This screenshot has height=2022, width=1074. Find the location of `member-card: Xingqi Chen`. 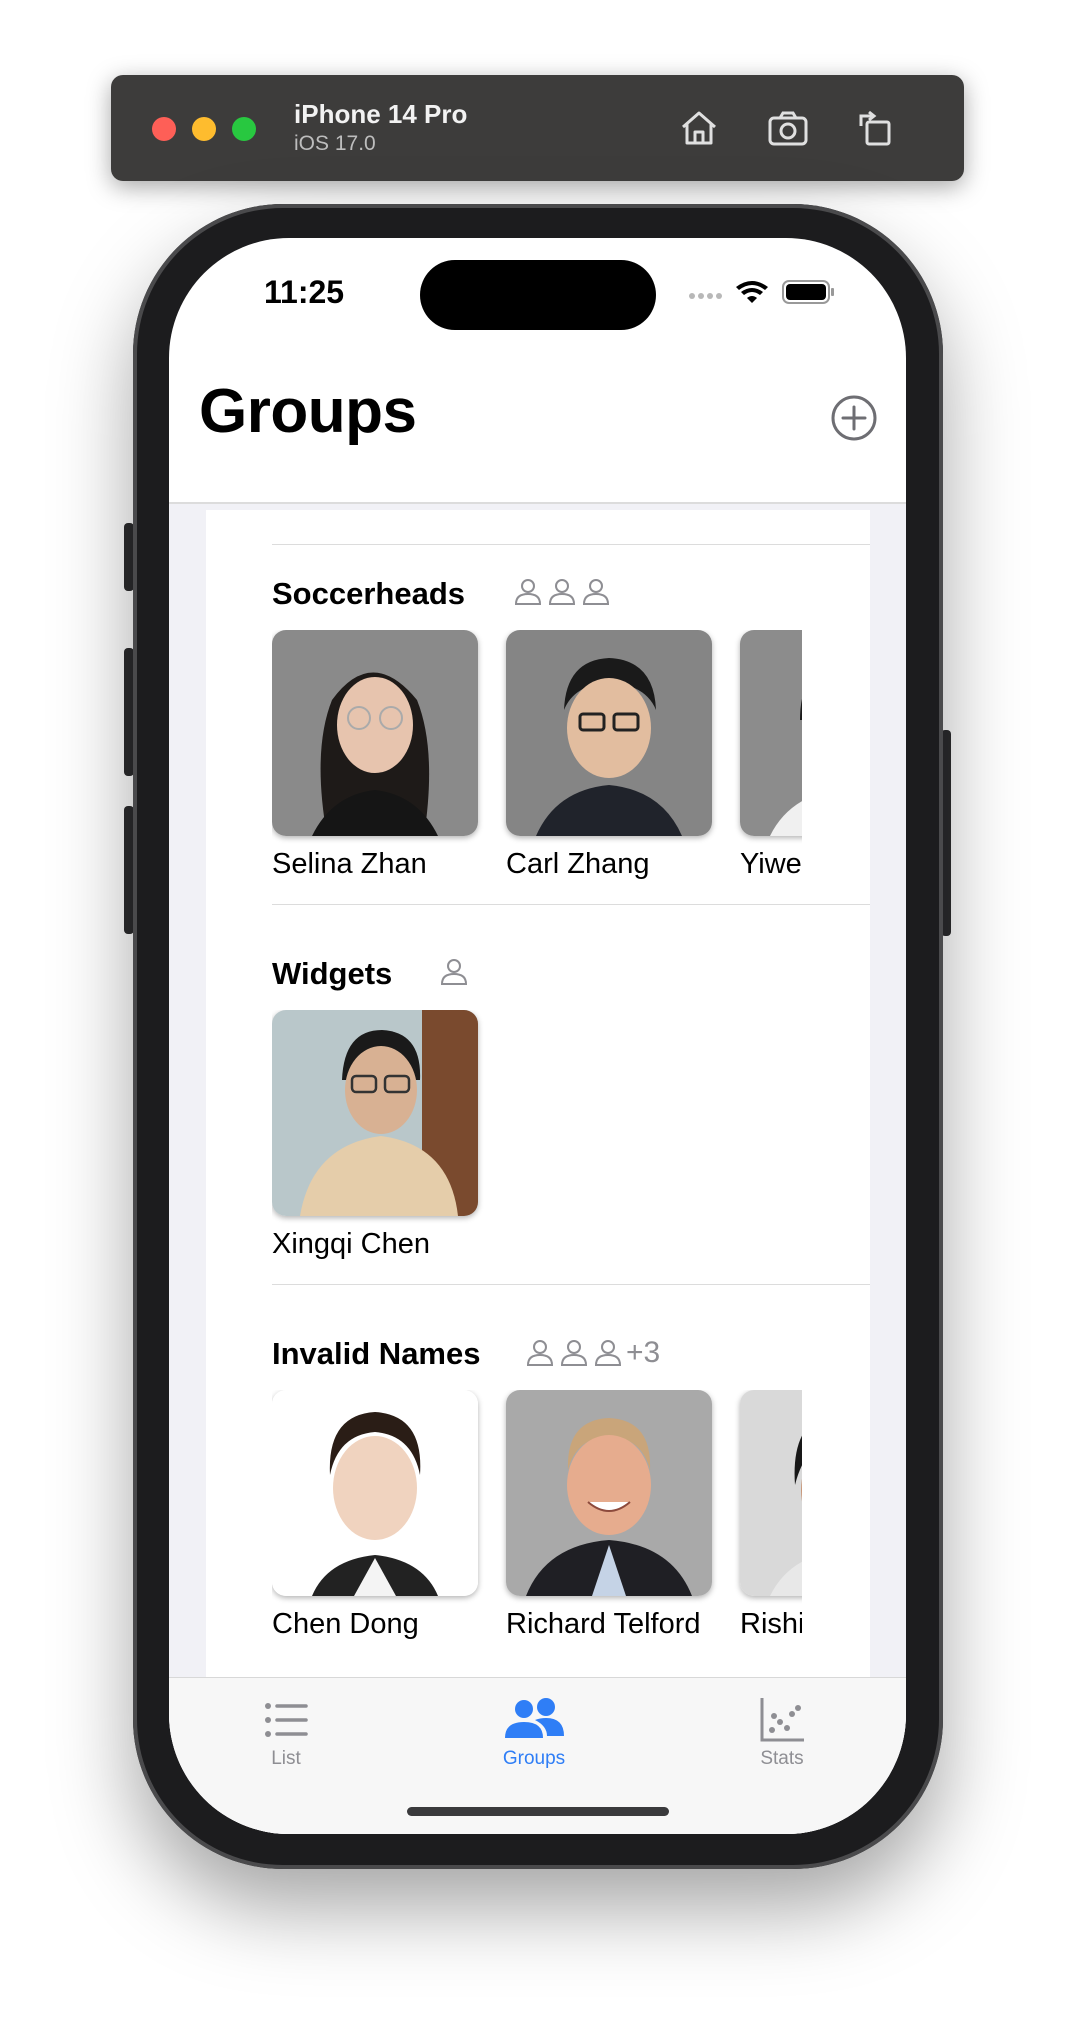

member-card: Xingqi Chen is located at coordinates (375, 1135).